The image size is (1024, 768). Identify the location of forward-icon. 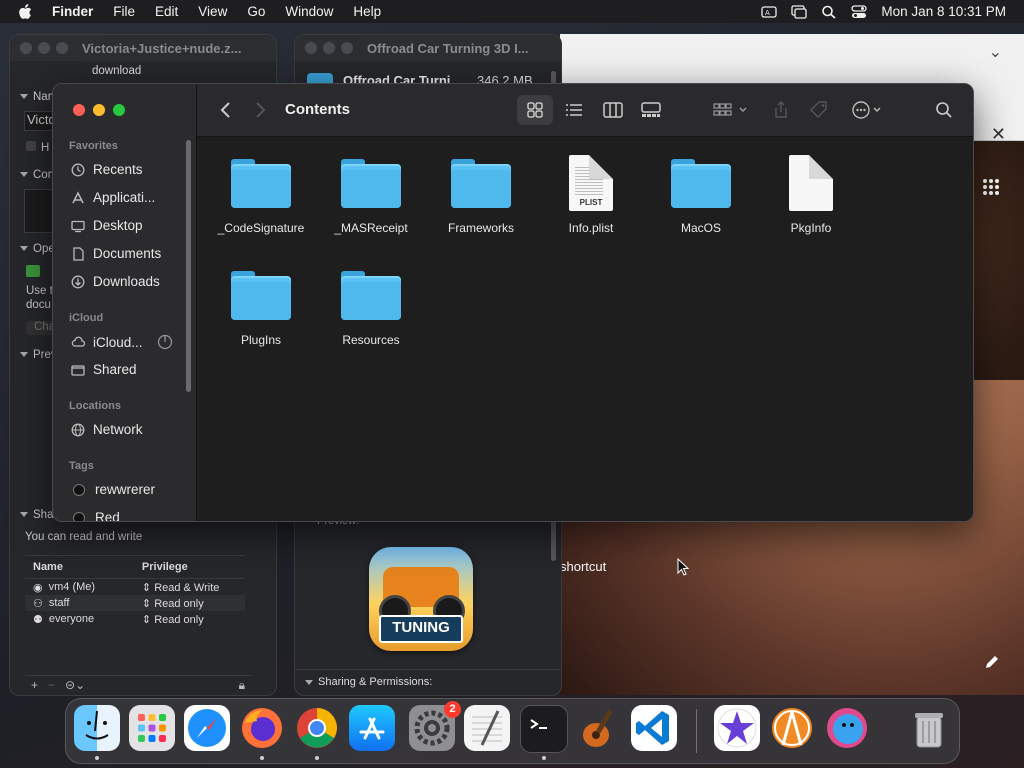
(260, 110).